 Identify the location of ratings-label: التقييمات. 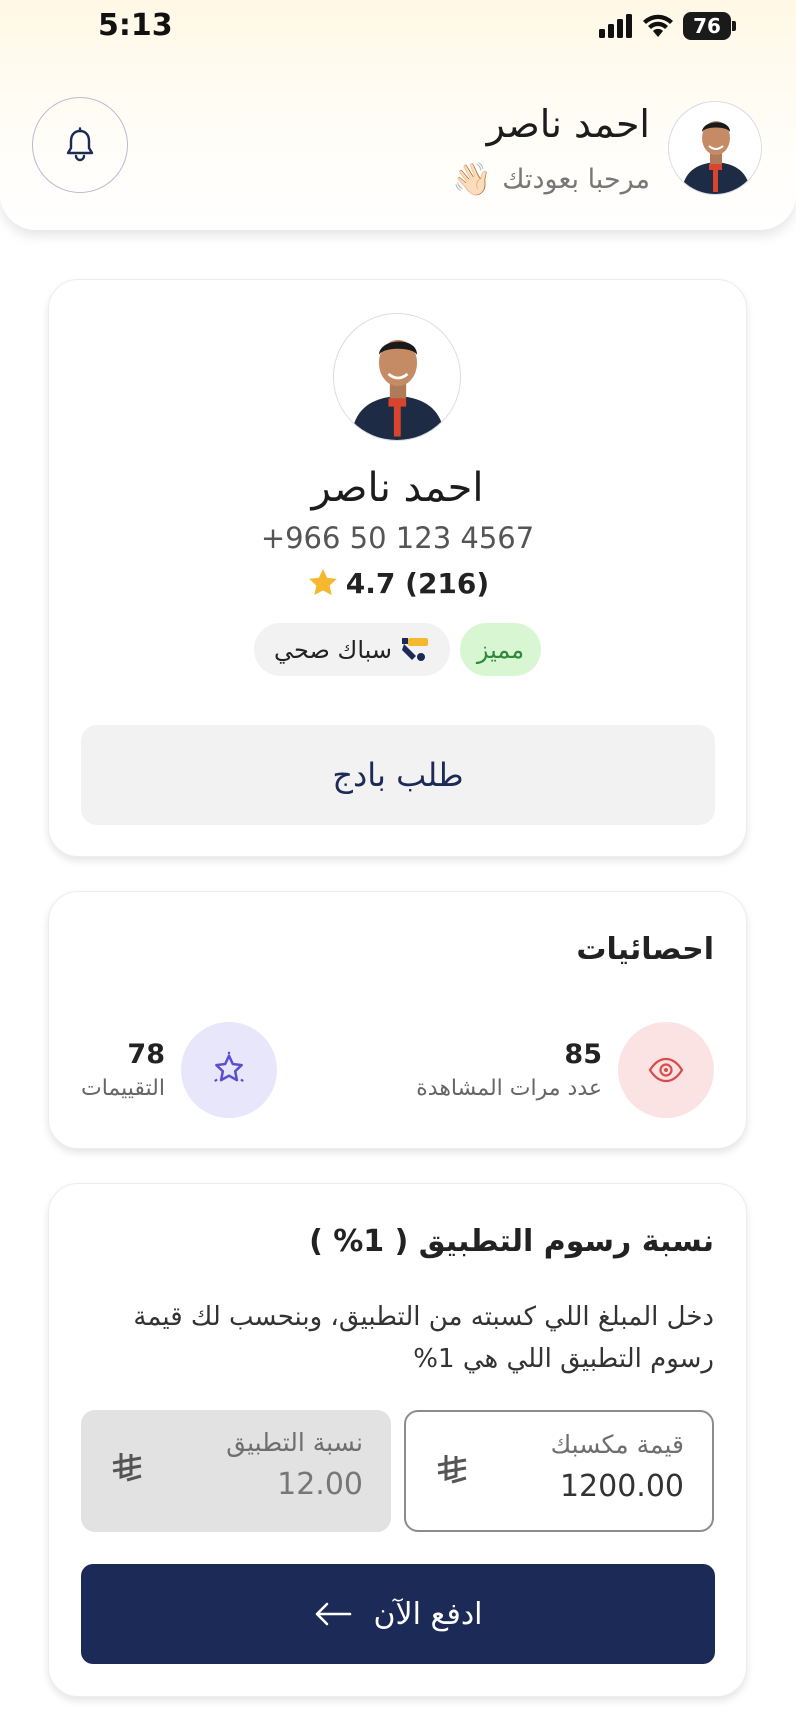
(123, 1088).